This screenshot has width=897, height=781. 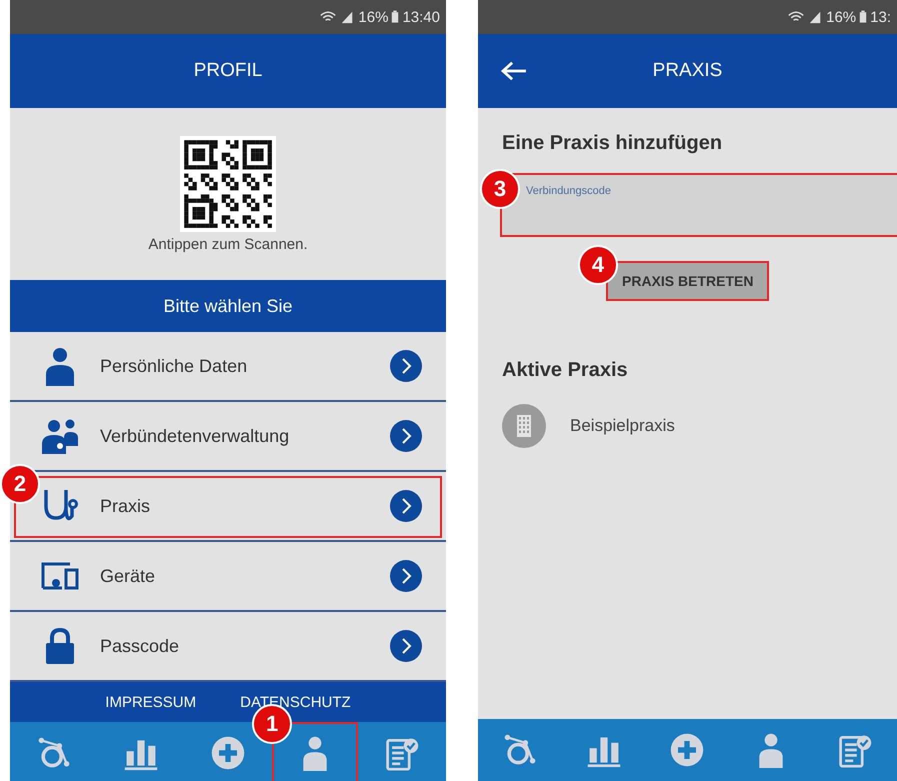 I want to click on section-header: Bitte wählen Sie, so click(x=228, y=306).